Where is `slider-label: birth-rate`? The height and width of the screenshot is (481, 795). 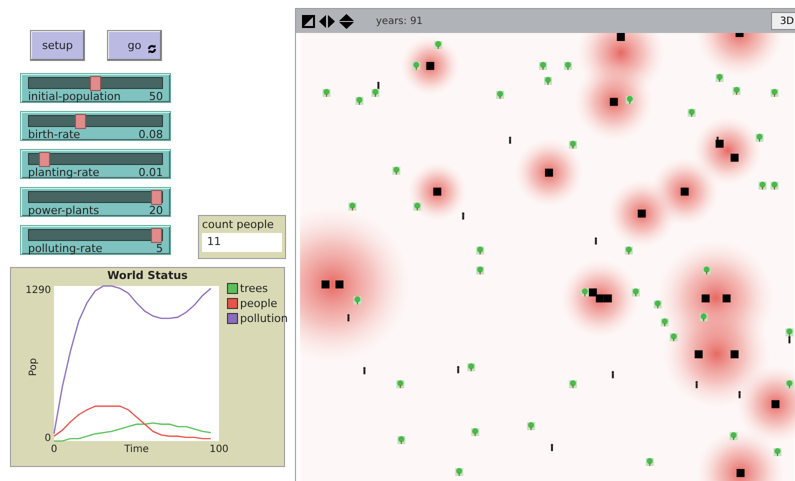
slider-label: birth-rate is located at coordinates (54, 134).